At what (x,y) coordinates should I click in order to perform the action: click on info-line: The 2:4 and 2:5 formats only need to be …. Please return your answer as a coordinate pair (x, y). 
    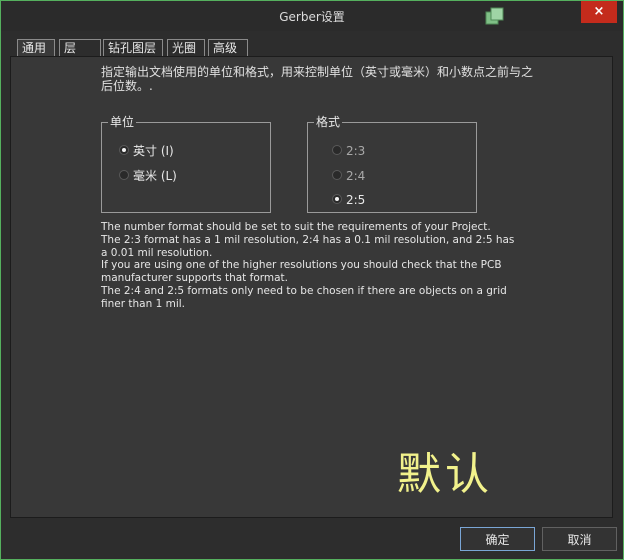
    Looking at the image, I should click on (304, 297).